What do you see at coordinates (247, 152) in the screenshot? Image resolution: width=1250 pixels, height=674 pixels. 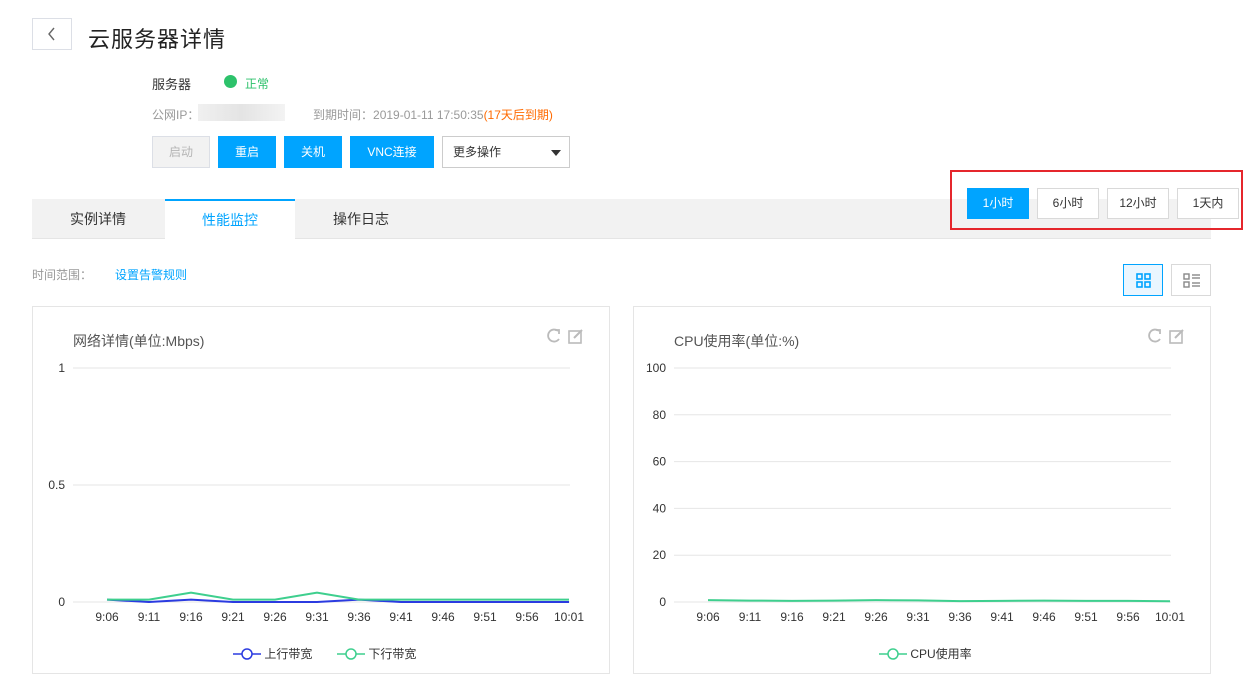 I see `restart-button: 重启` at bounding box center [247, 152].